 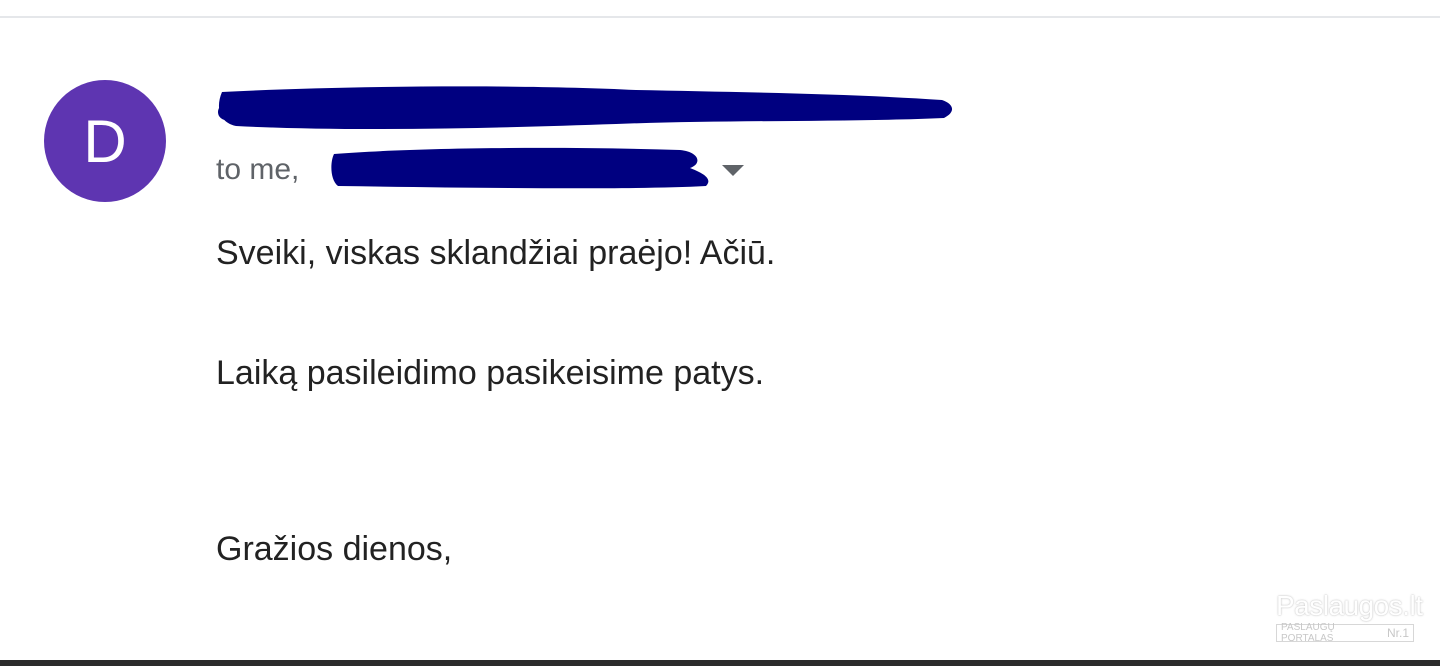 What do you see at coordinates (1397, 633) in the screenshot?
I see `watermark-badge: Nr.1` at bounding box center [1397, 633].